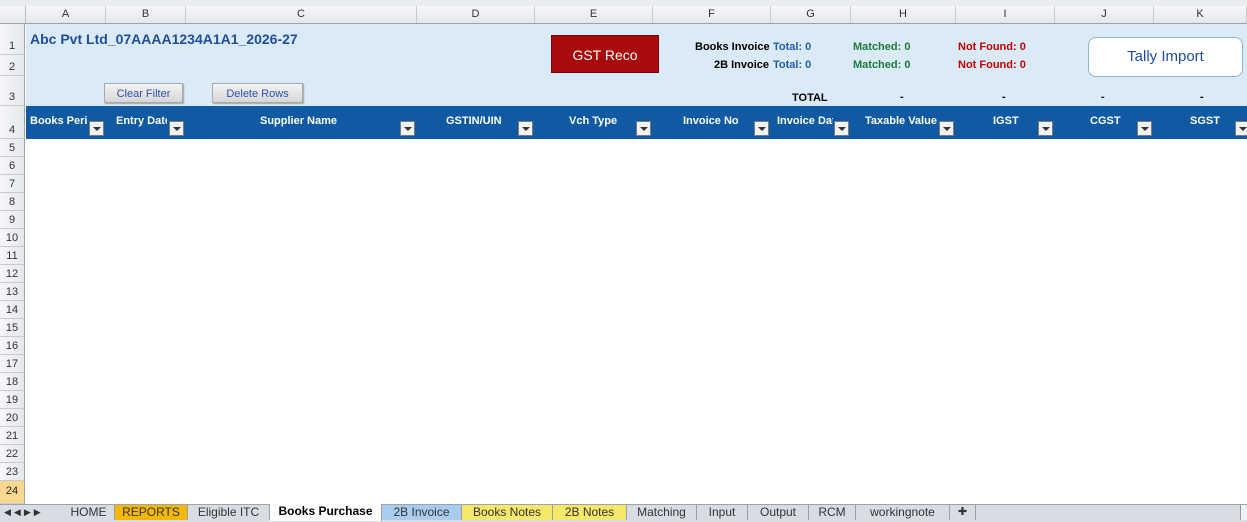 The height and width of the screenshot is (522, 1247). I want to click on row-header: 21, so click(12, 436).